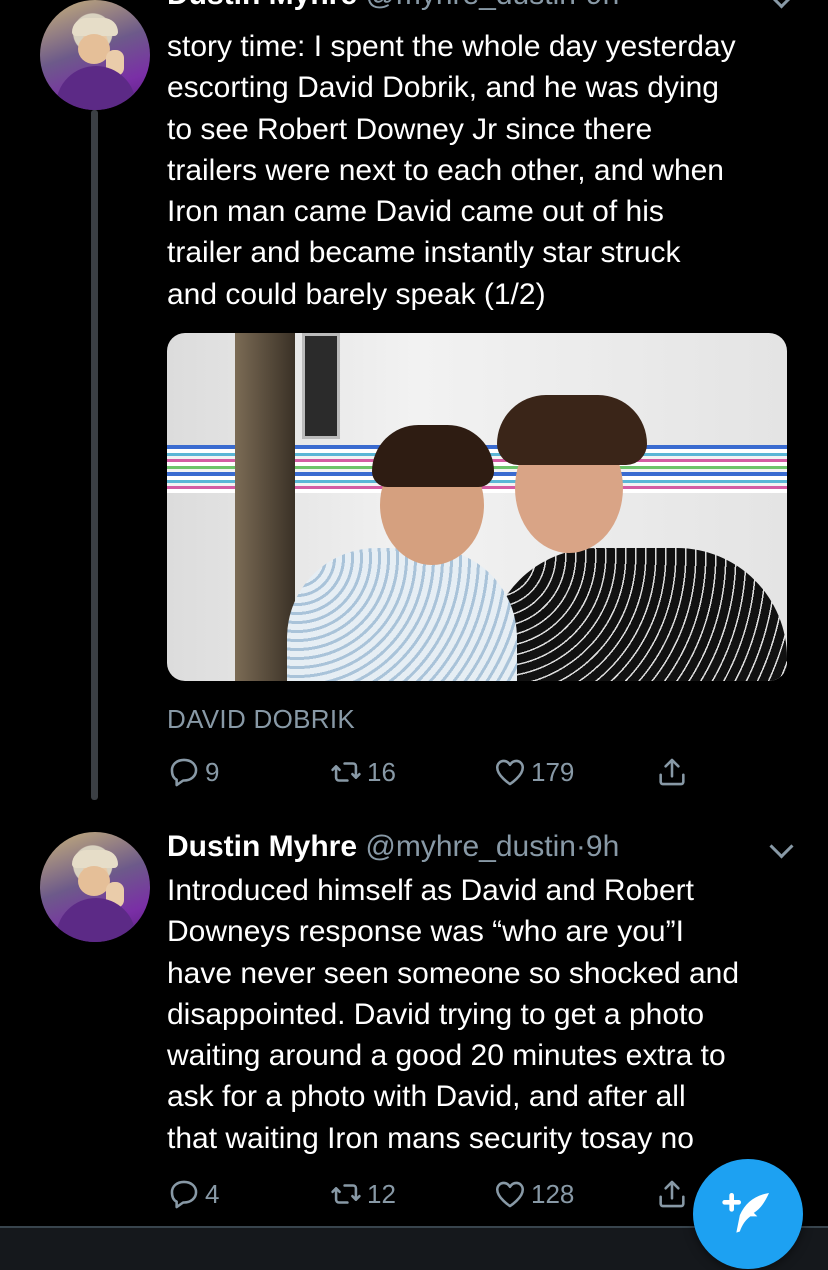 The height and width of the screenshot is (1270, 828). What do you see at coordinates (553, 1193) in the screenshot?
I see `like-count: 128` at bounding box center [553, 1193].